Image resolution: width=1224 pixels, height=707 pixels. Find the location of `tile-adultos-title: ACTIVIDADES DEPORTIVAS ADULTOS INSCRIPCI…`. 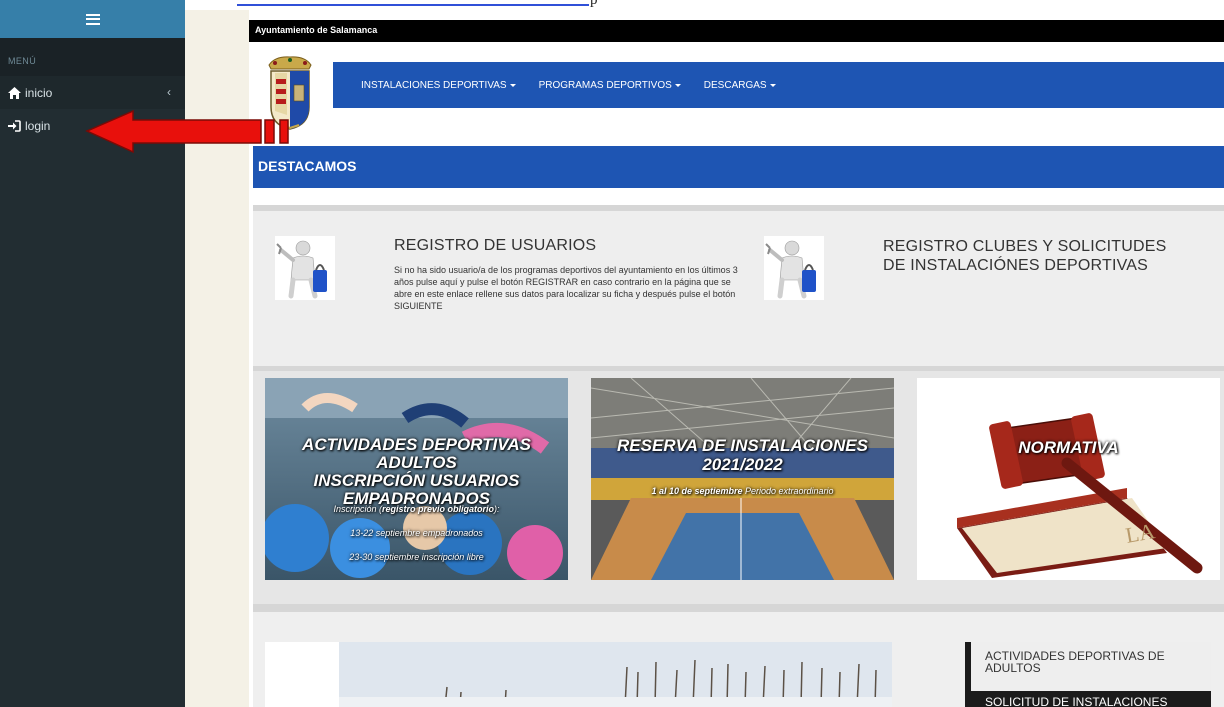

tile-adultos-title: ACTIVIDADES DEPORTIVAS ADULTOS INSCRIPCI… is located at coordinates (416, 472).